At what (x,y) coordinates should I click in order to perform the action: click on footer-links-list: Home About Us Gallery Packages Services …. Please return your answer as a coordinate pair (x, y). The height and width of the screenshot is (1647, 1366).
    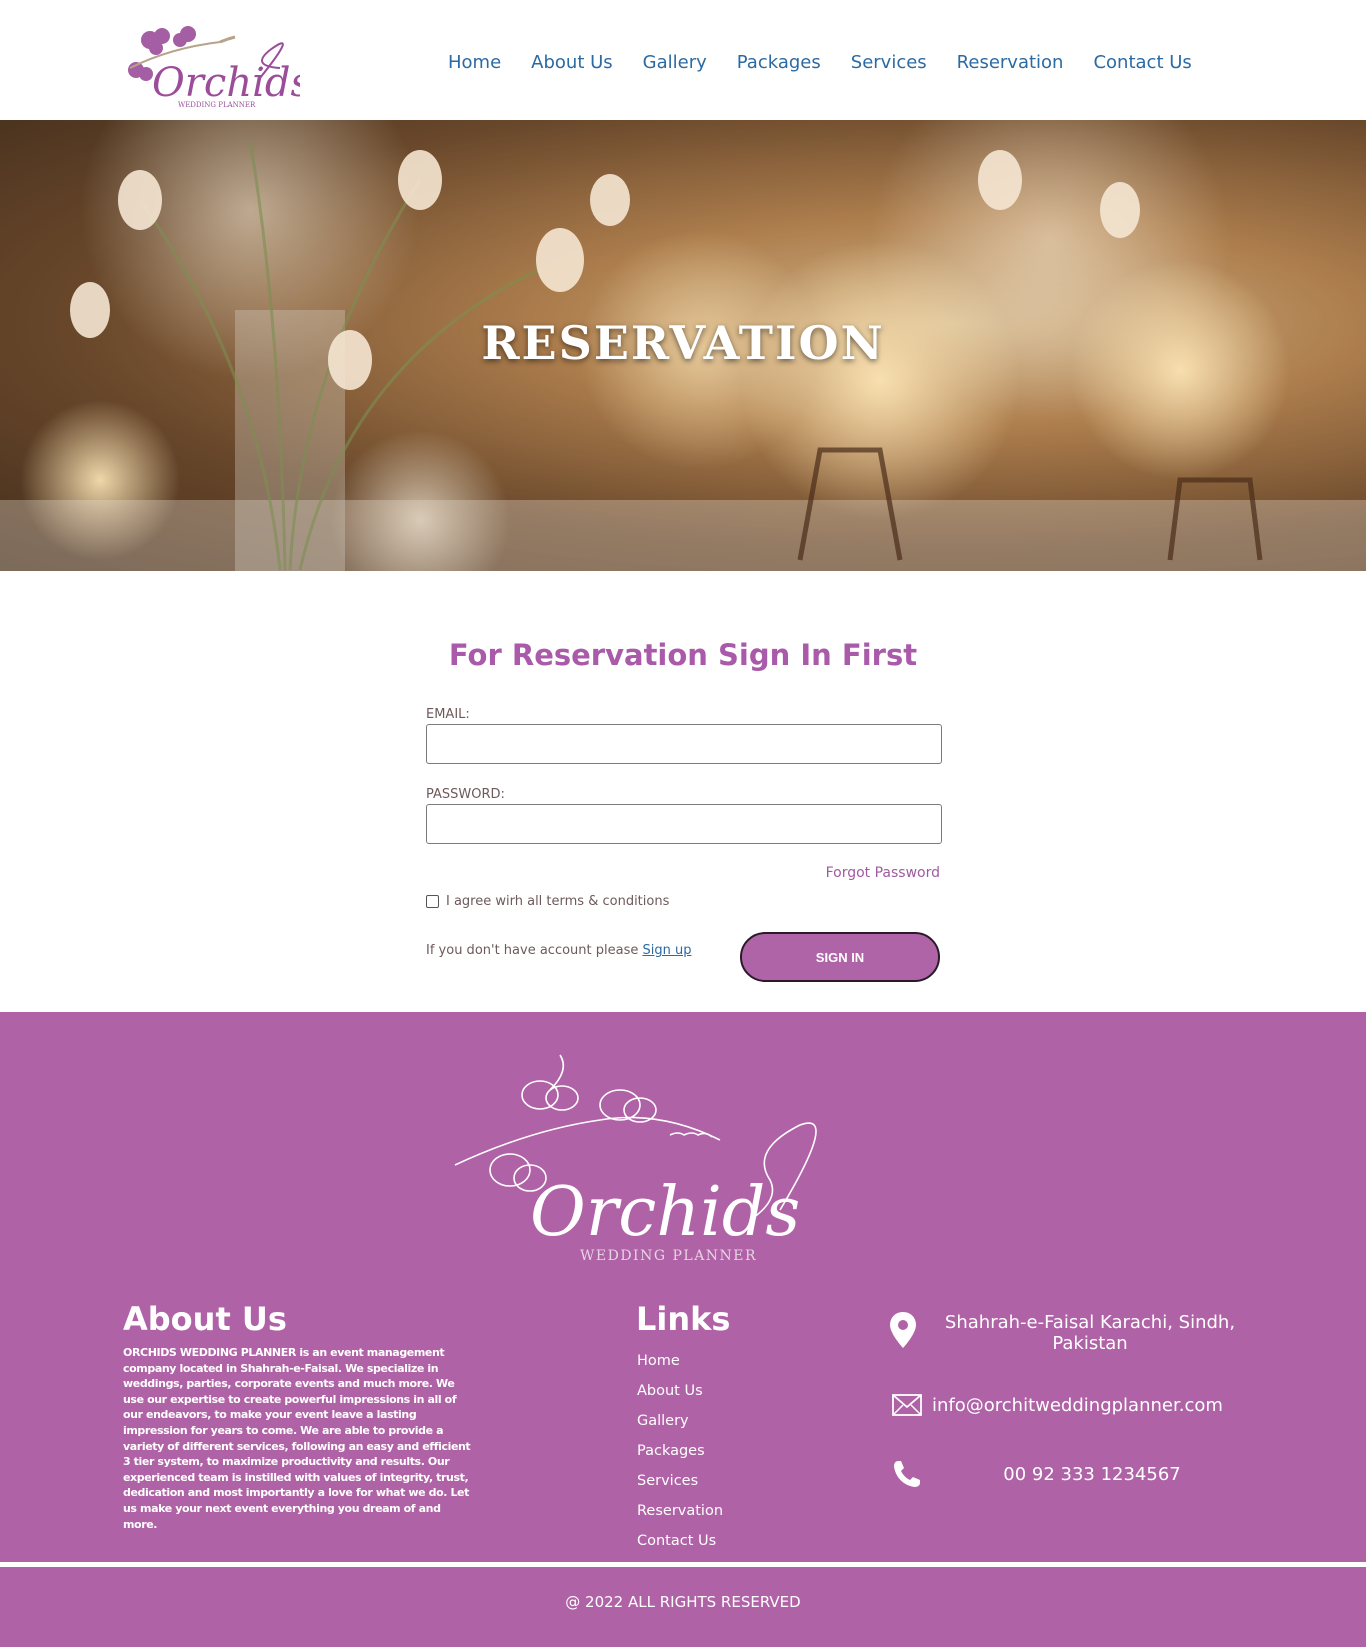
    Looking at the image, I should click on (680, 1451).